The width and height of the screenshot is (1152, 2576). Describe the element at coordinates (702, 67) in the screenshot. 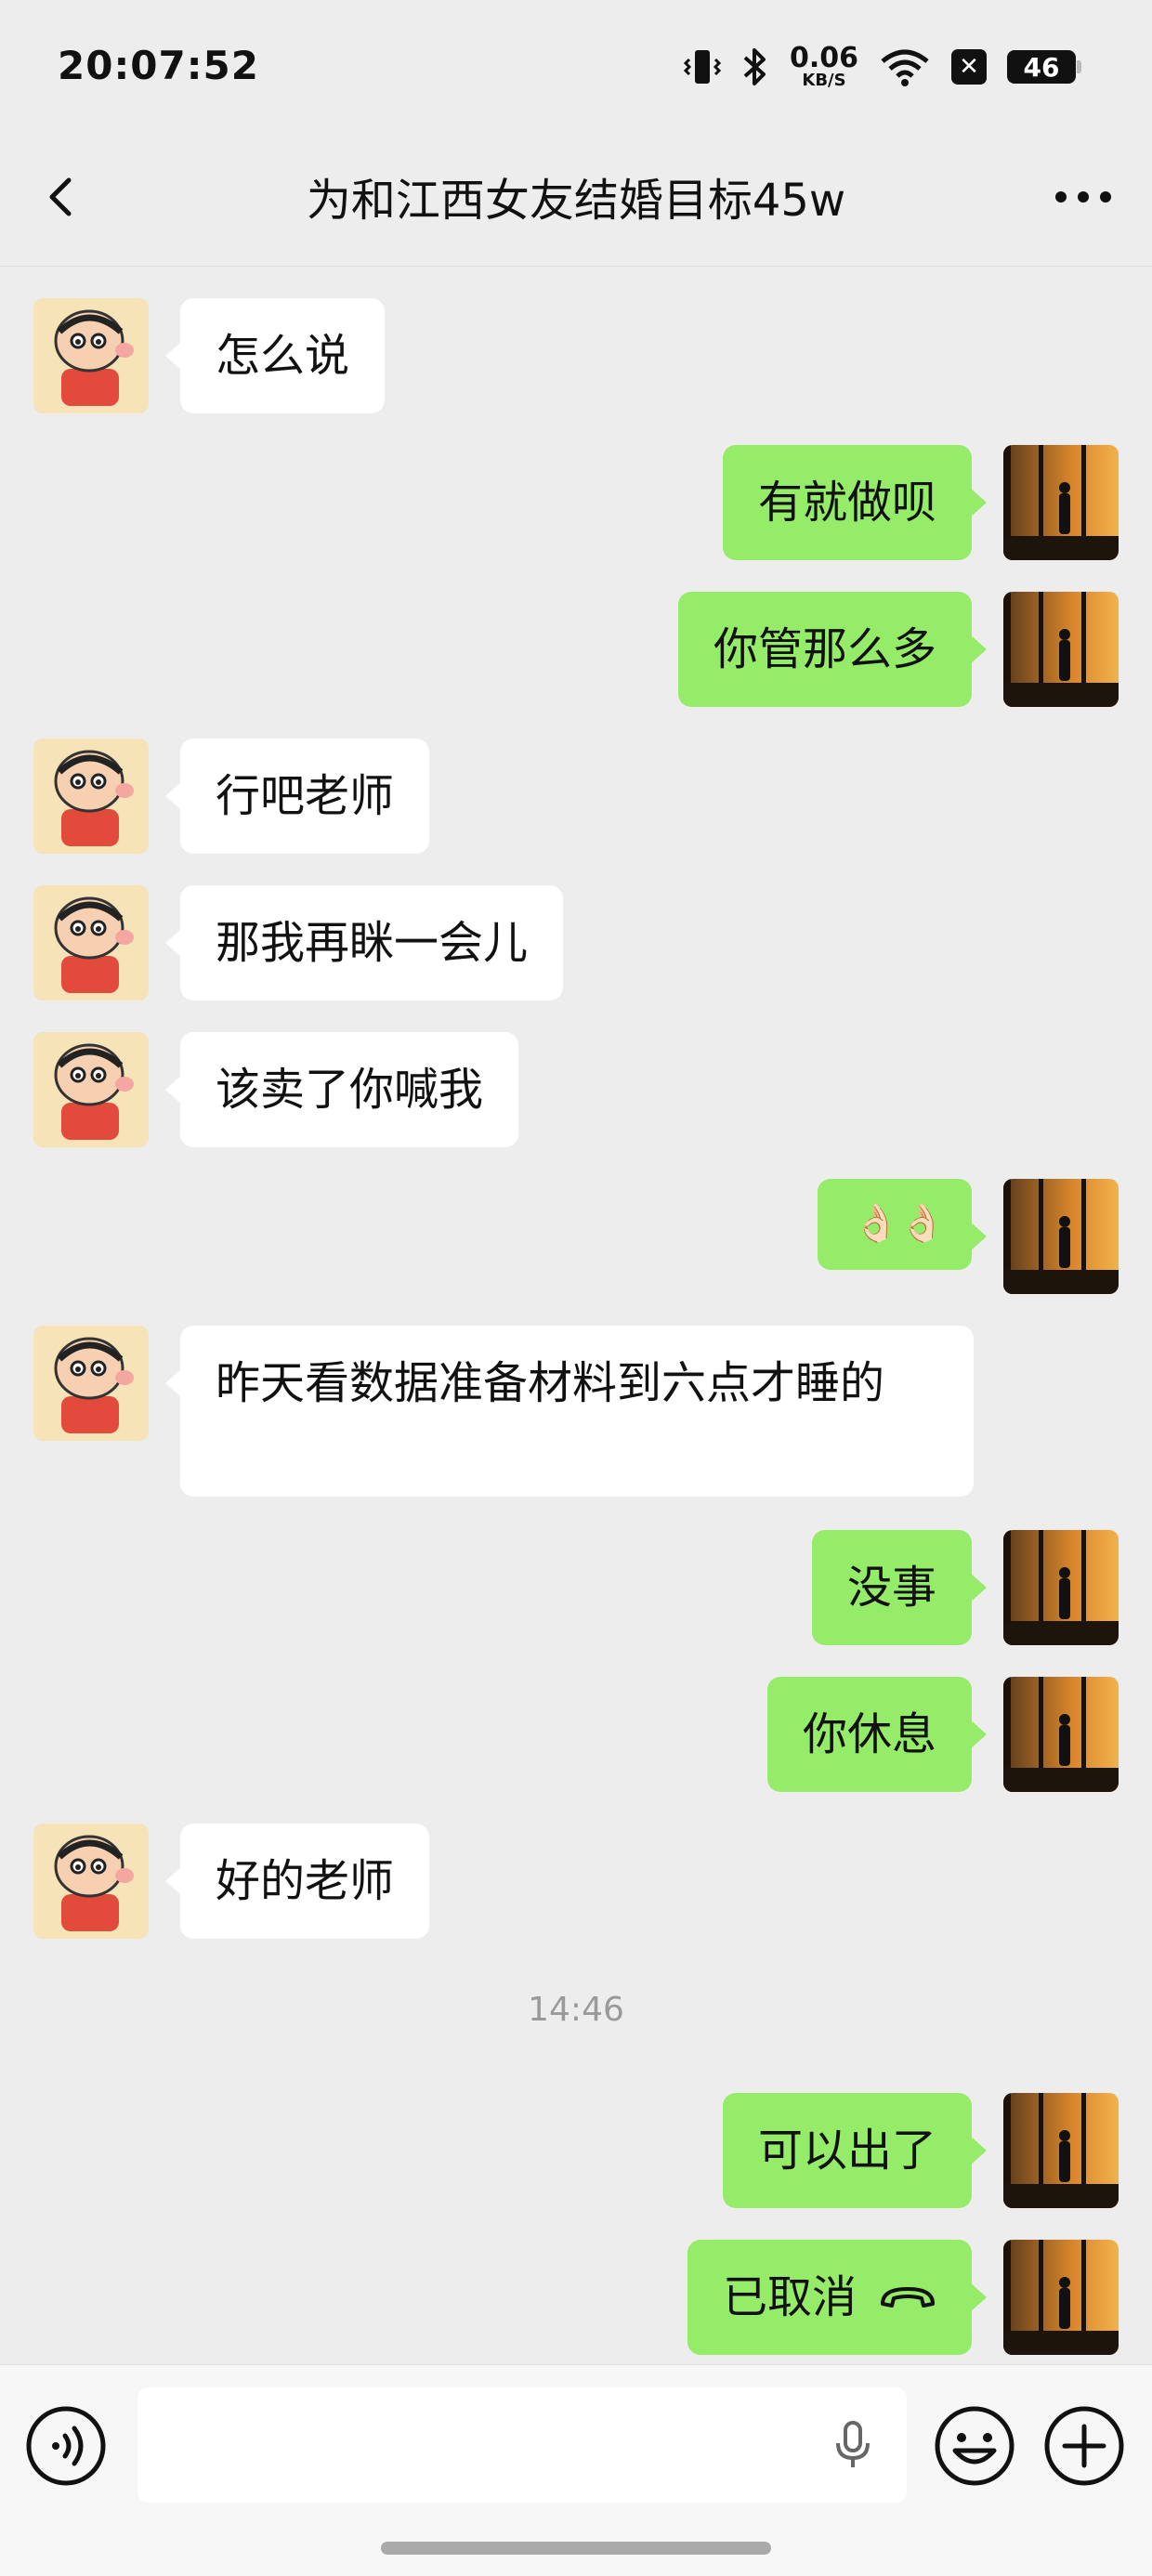

I see `vibrate-icon` at that location.